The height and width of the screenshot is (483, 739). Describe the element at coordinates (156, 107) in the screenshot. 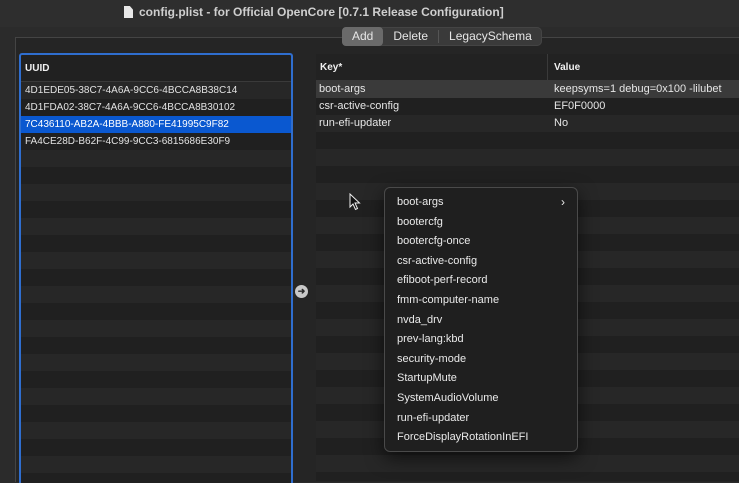

I see `table-row: 4D1FDA02-38C7-4A6A-9CC6-4BCCA8B30102` at that location.